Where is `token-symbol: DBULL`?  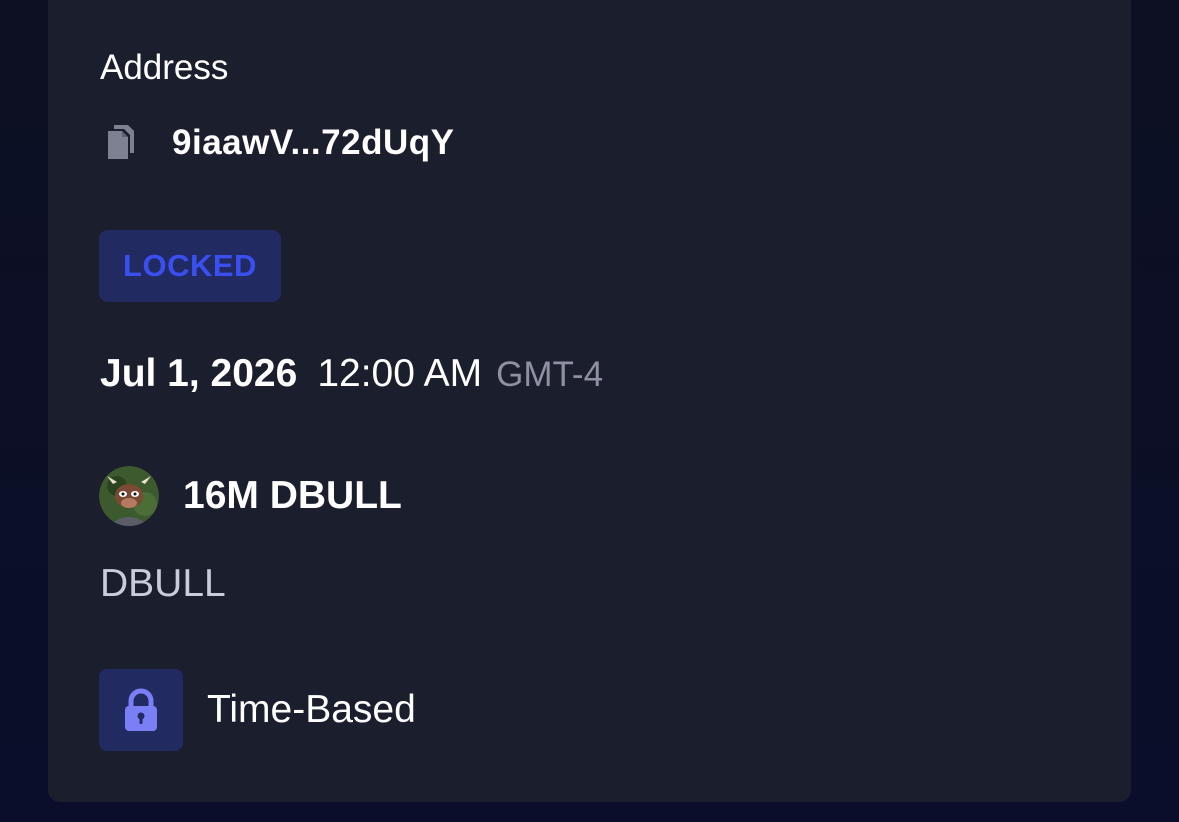 token-symbol: DBULL is located at coordinates (163, 583).